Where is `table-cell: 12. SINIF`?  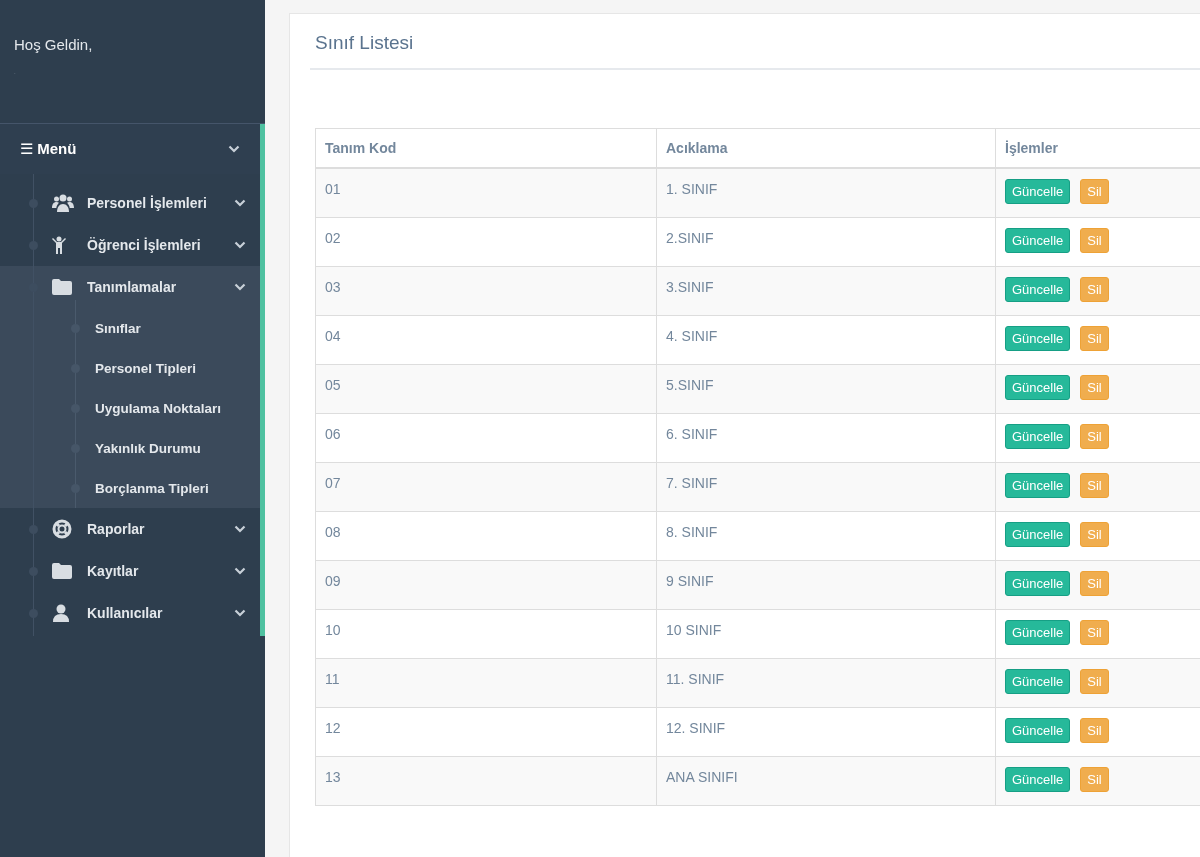
table-cell: 12. SINIF is located at coordinates (826, 731).